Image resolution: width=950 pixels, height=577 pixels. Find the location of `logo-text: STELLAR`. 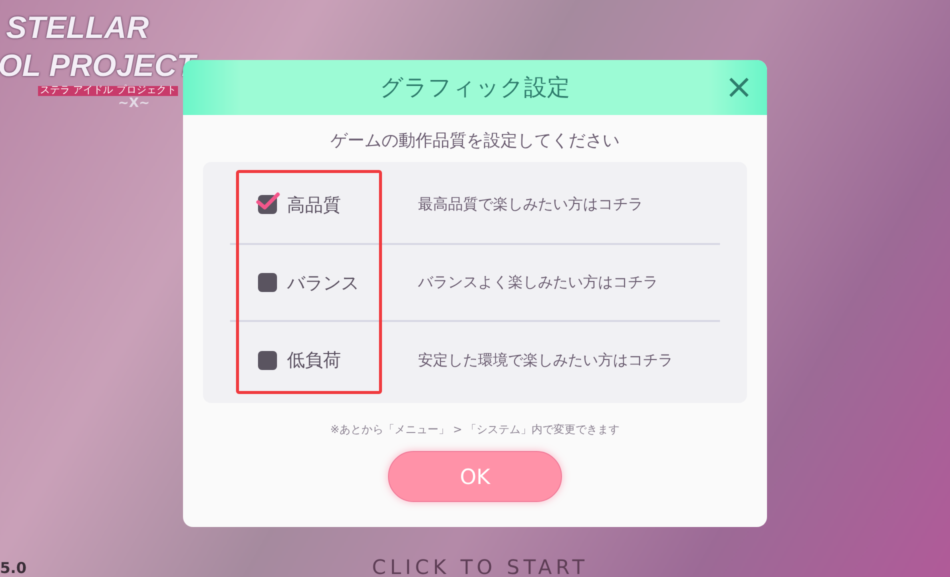

logo-text: STELLAR is located at coordinates (77, 27).